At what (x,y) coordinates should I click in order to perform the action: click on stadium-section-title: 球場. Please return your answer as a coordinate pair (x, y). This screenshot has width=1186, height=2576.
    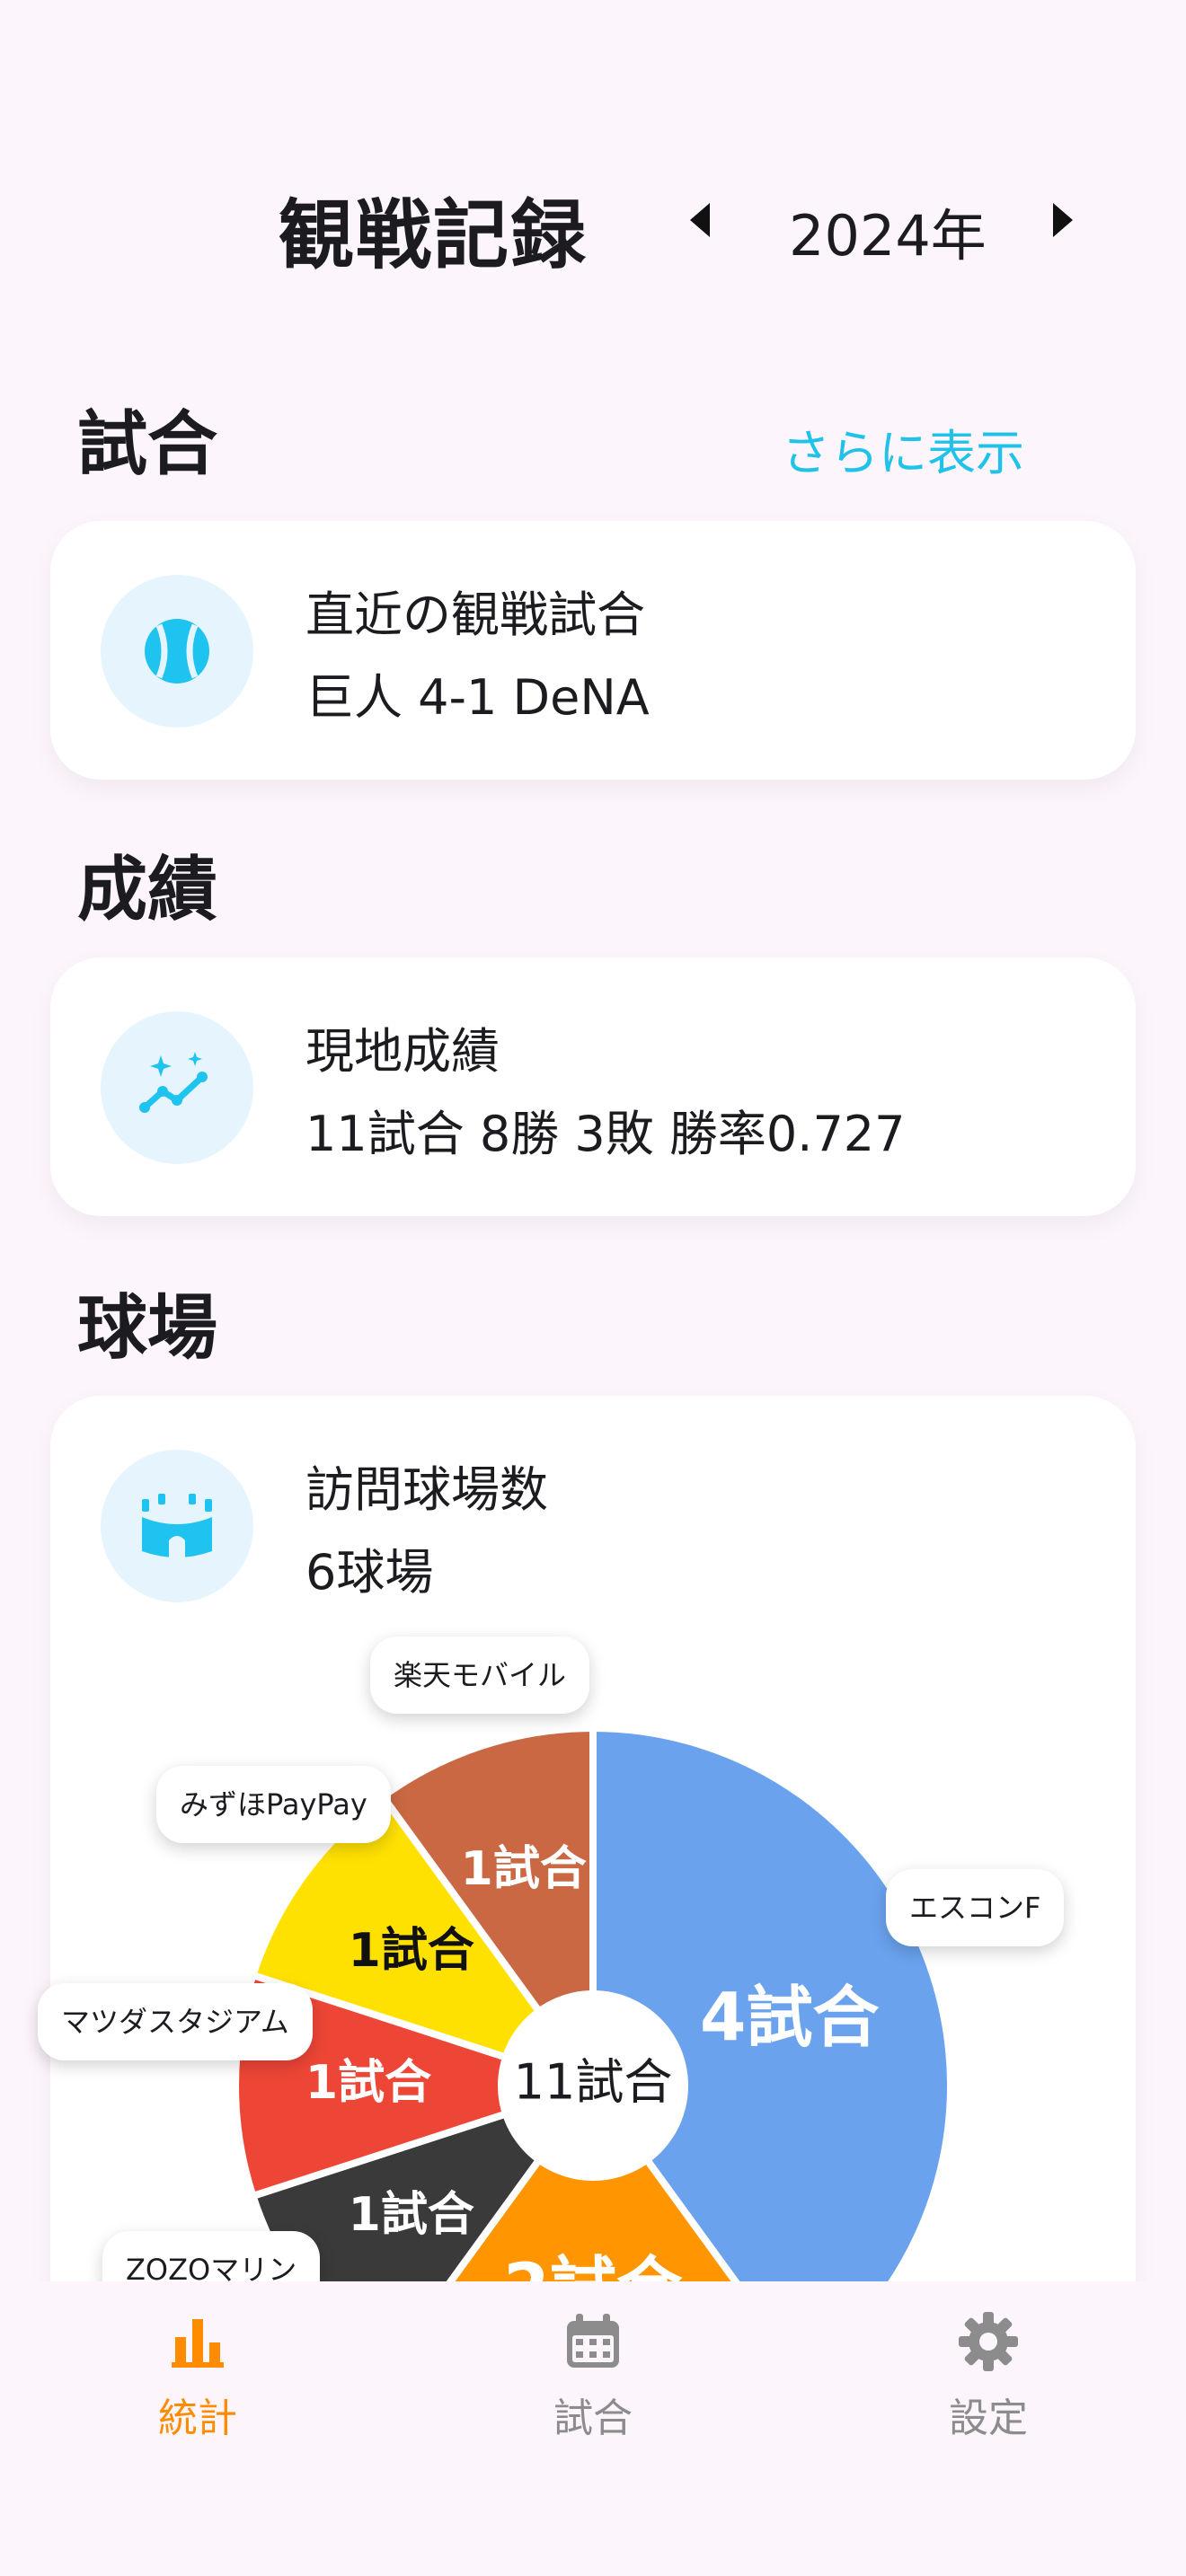
    Looking at the image, I should click on (147, 1328).